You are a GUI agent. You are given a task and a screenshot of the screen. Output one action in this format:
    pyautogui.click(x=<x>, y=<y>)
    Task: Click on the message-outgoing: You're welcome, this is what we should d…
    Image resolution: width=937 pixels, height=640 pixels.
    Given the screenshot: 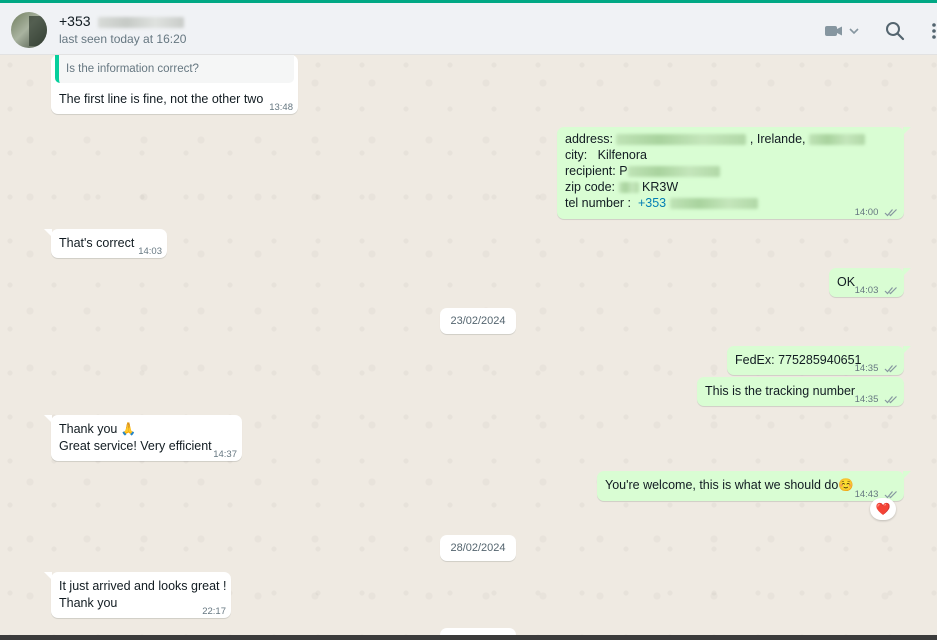 What is the action you would take?
    pyautogui.click(x=754, y=486)
    